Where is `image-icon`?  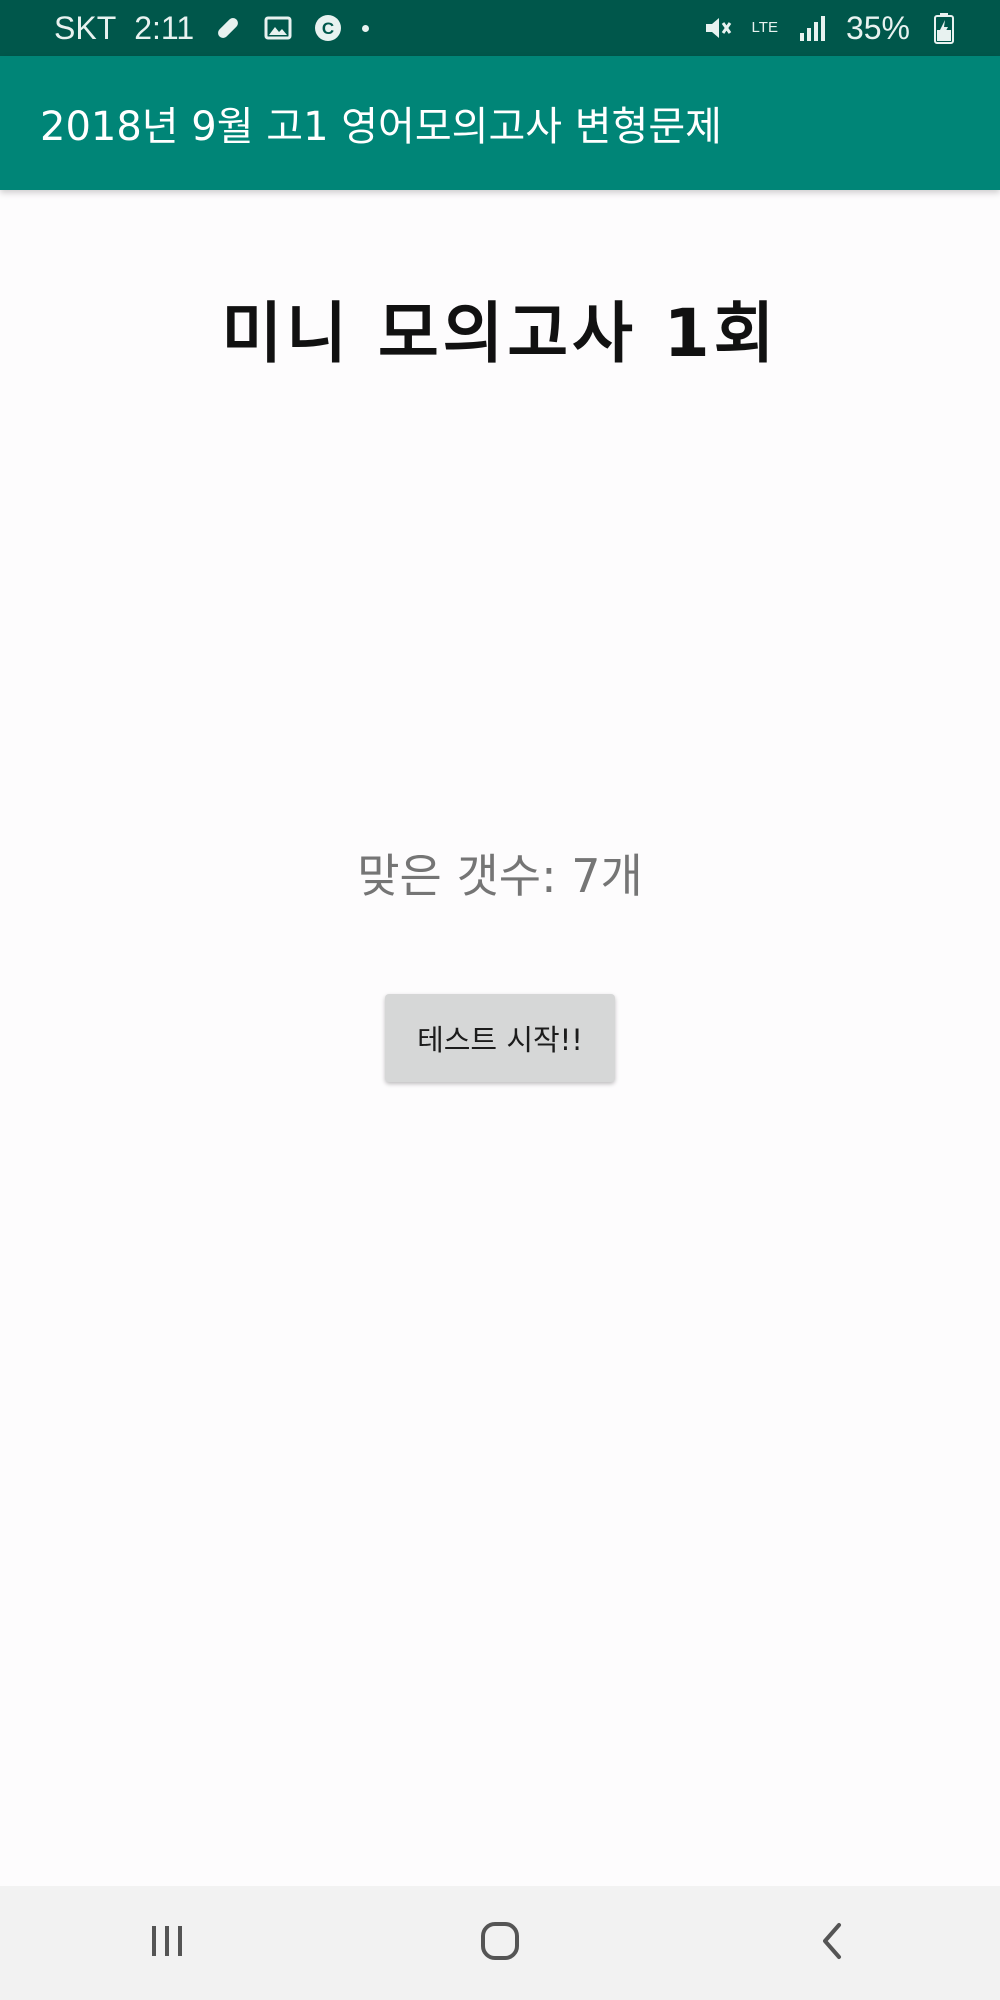
image-icon is located at coordinates (278, 28).